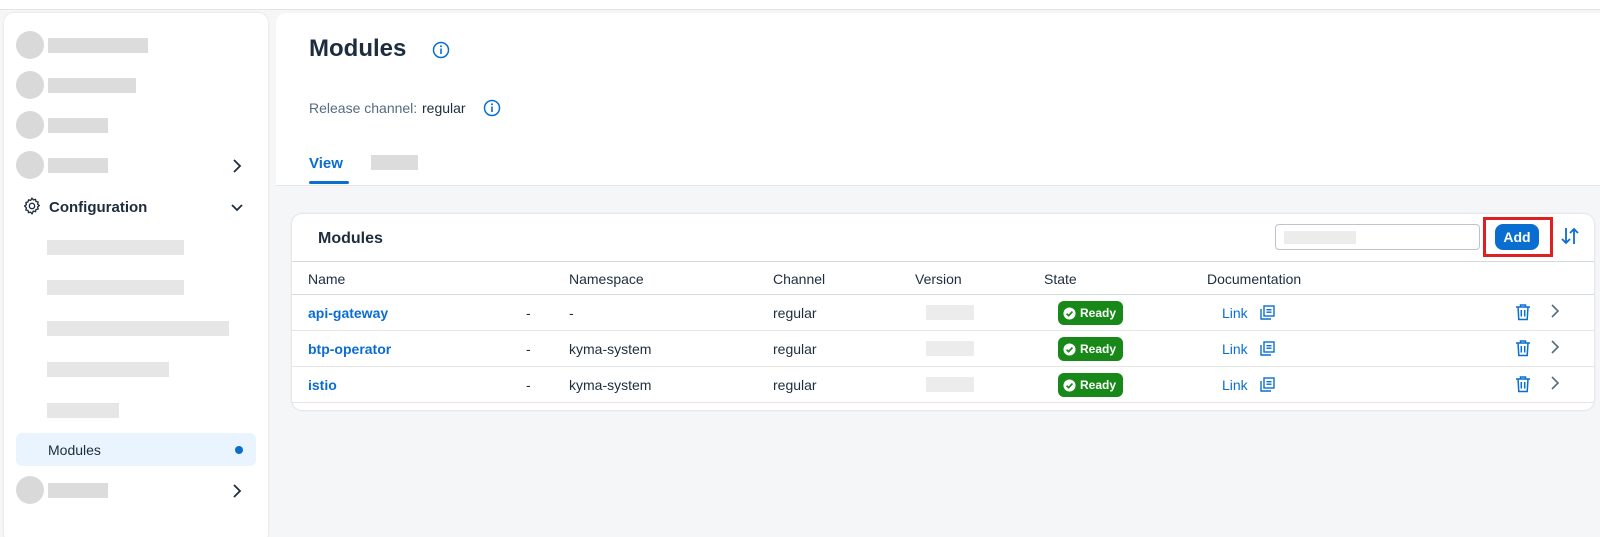 This screenshot has width=1600, height=537. What do you see at coordinates (326, 163) in the screenshot?
I see `tab-view: View` at bounding box center [326, 163].